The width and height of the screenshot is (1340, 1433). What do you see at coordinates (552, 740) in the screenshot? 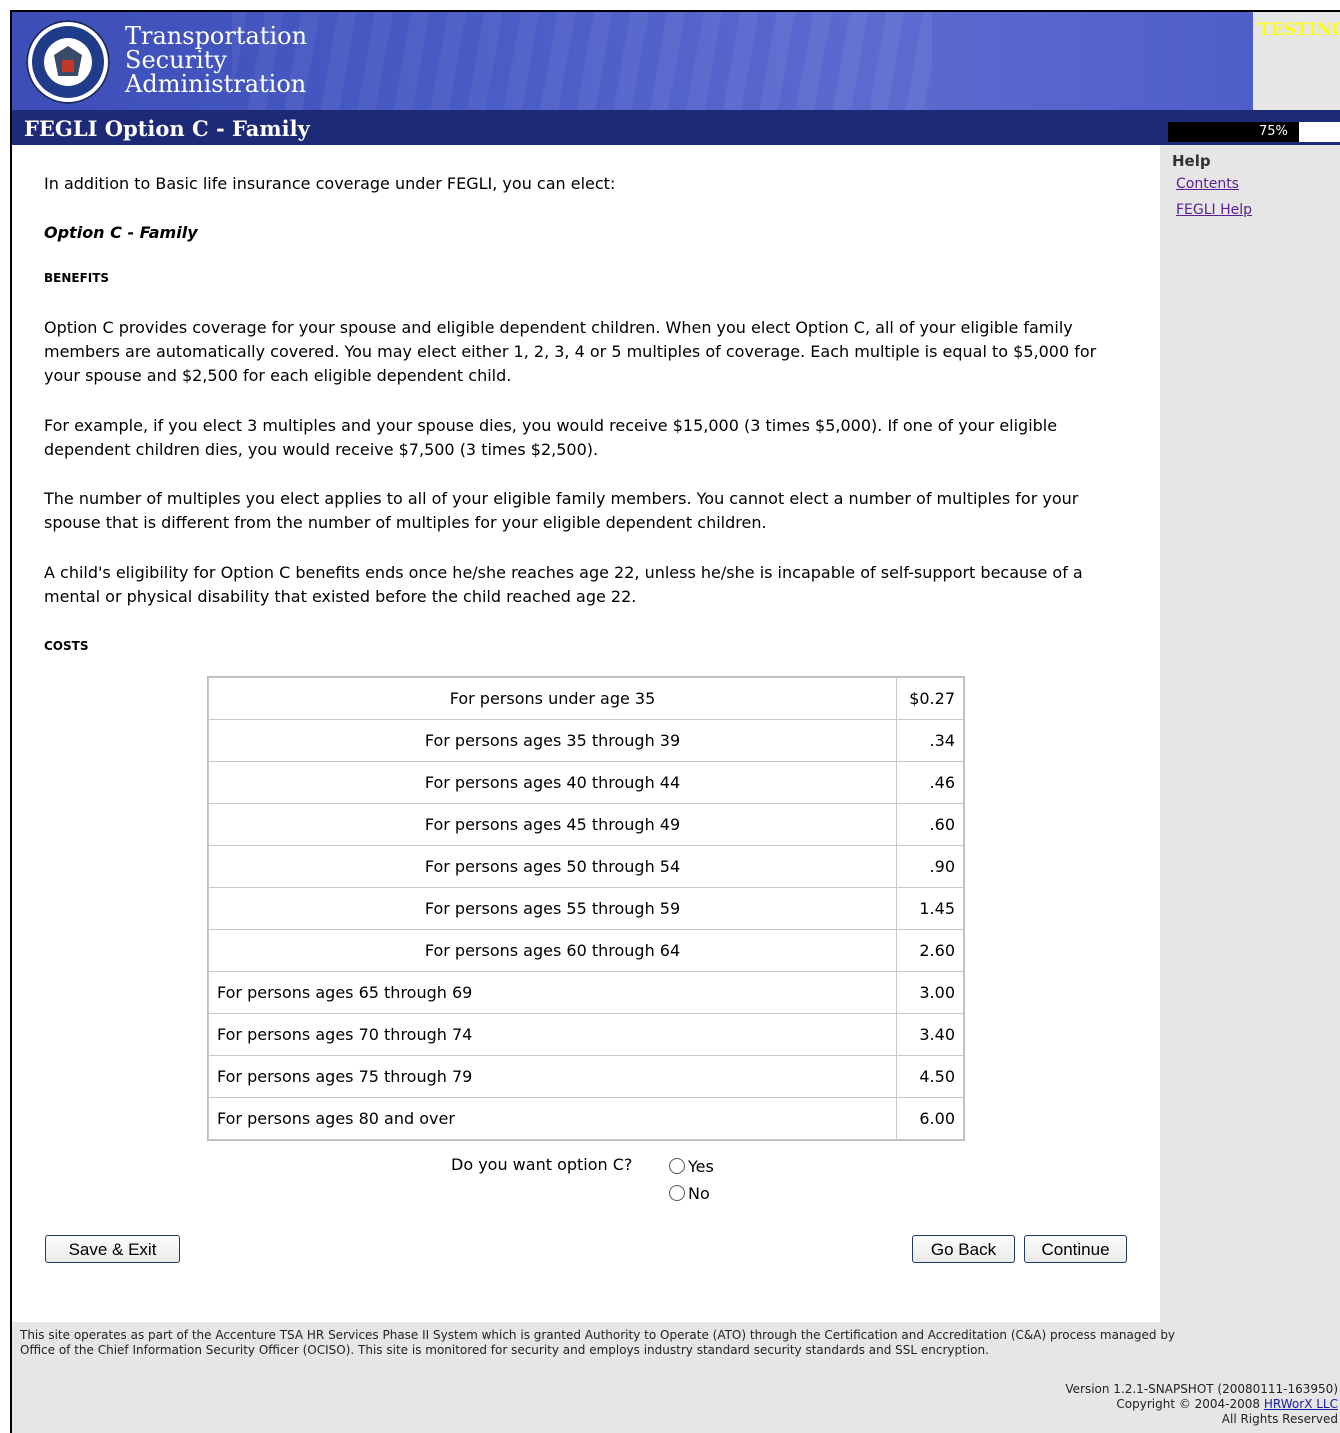
I see `cost-label: For persons ages 35 through 39` at bounding box center [552, 740].